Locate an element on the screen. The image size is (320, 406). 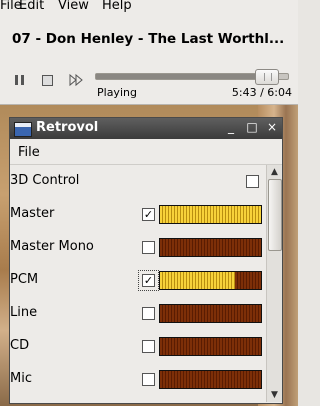
channel-row: PCM ✓ is located at coordinates (138, 280).